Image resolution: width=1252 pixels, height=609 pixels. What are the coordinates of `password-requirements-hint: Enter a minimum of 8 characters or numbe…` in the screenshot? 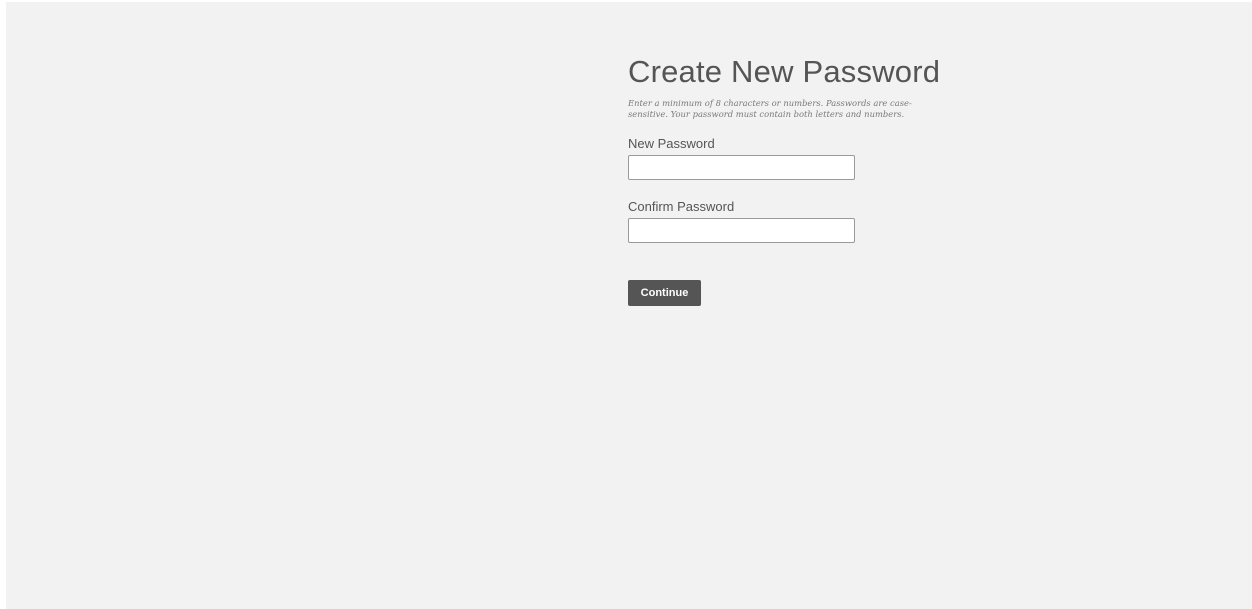 It's located at (770, 108).